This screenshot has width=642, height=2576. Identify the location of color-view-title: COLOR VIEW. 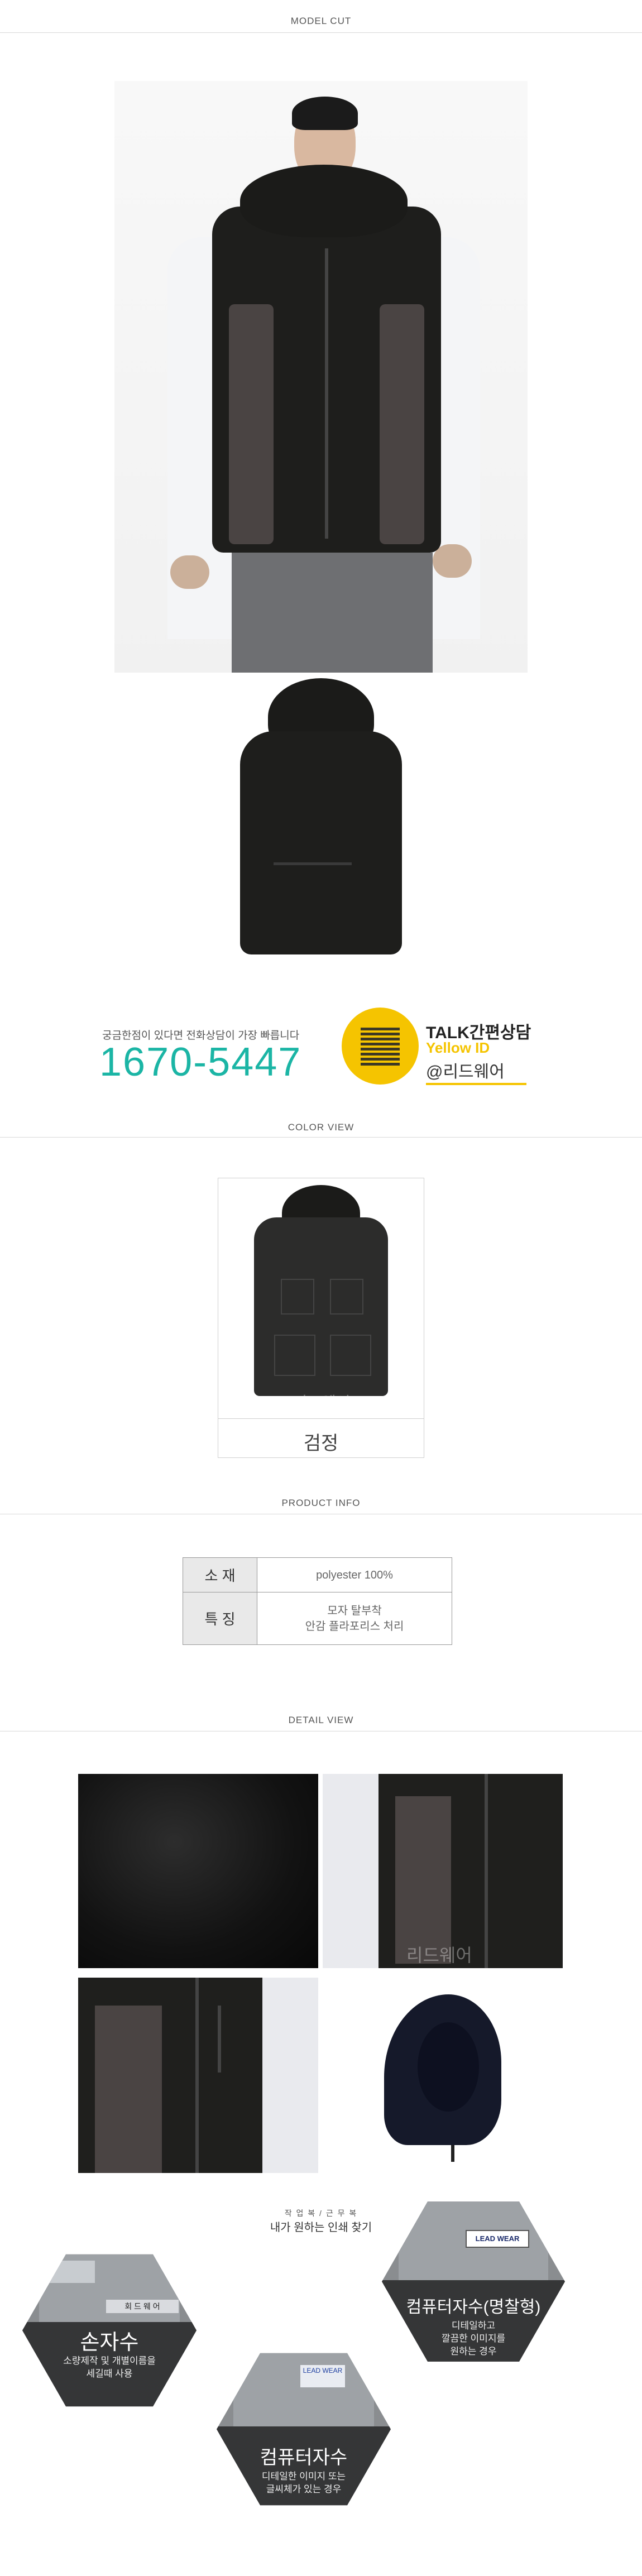
(321, 1127).